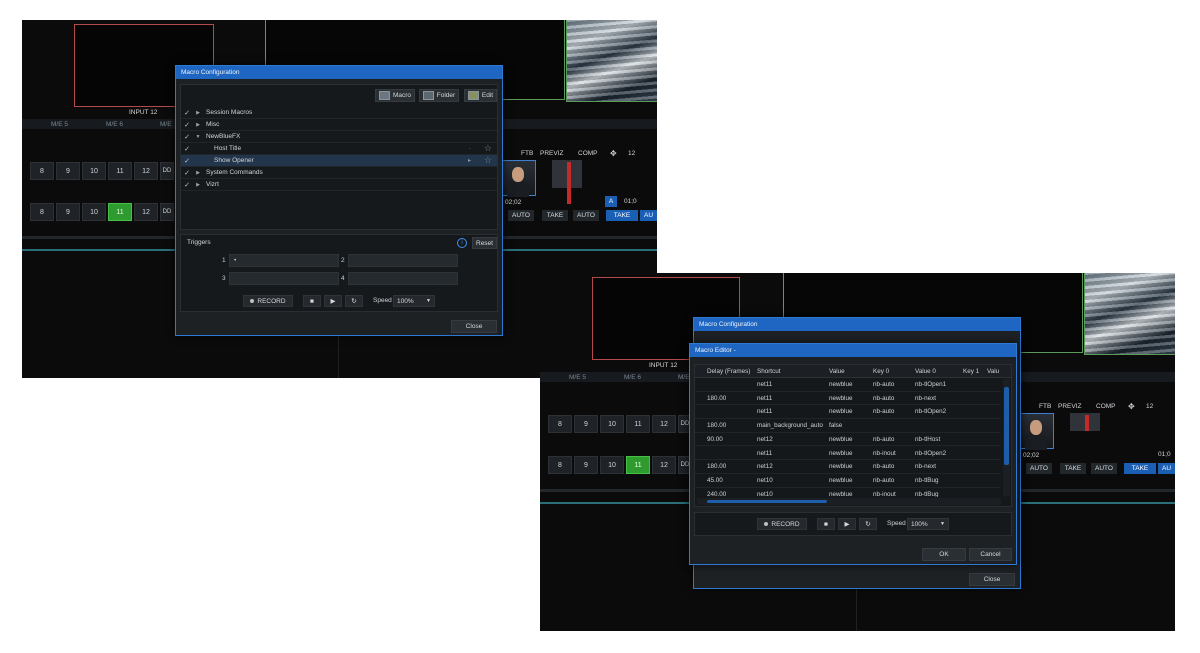 This screenshot has height=653, width=1200. What do you see at coordinates (944, 554) in the screenshot?
I see `ok-button: OK` at bounding box center [944, 554].